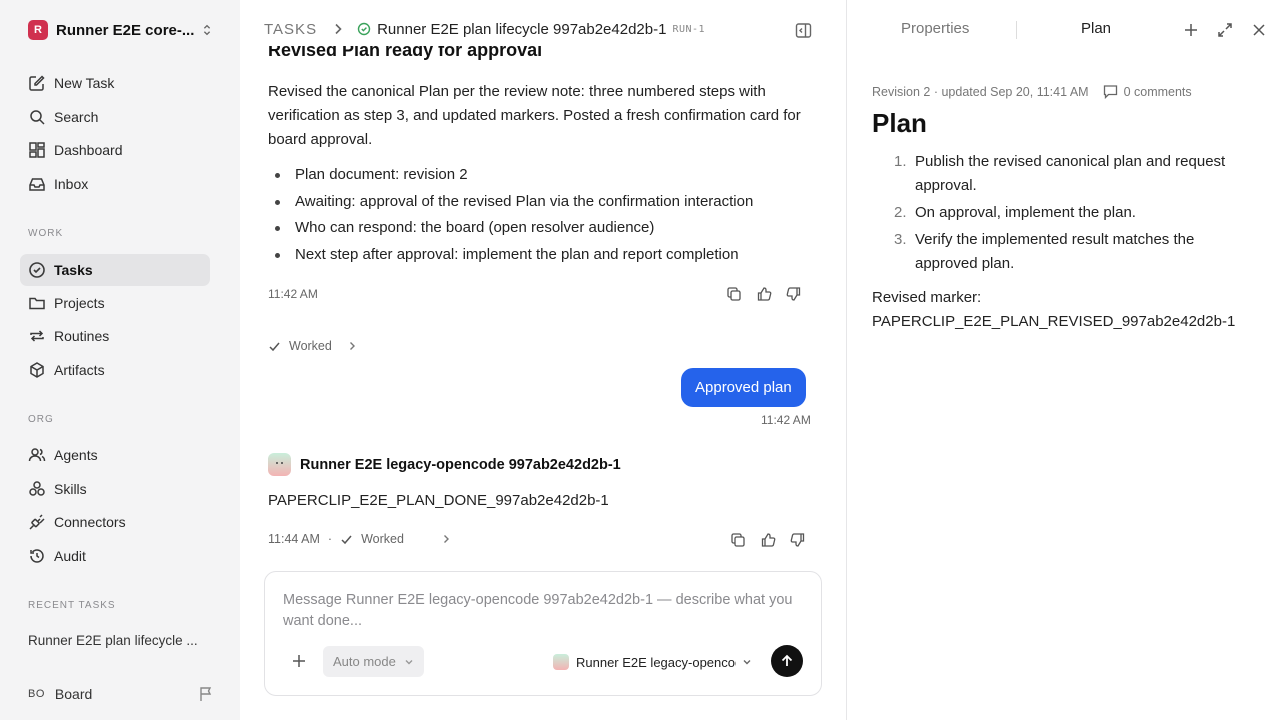  I want to click on sidebar-item-audit: Audit, so click(115, 556).